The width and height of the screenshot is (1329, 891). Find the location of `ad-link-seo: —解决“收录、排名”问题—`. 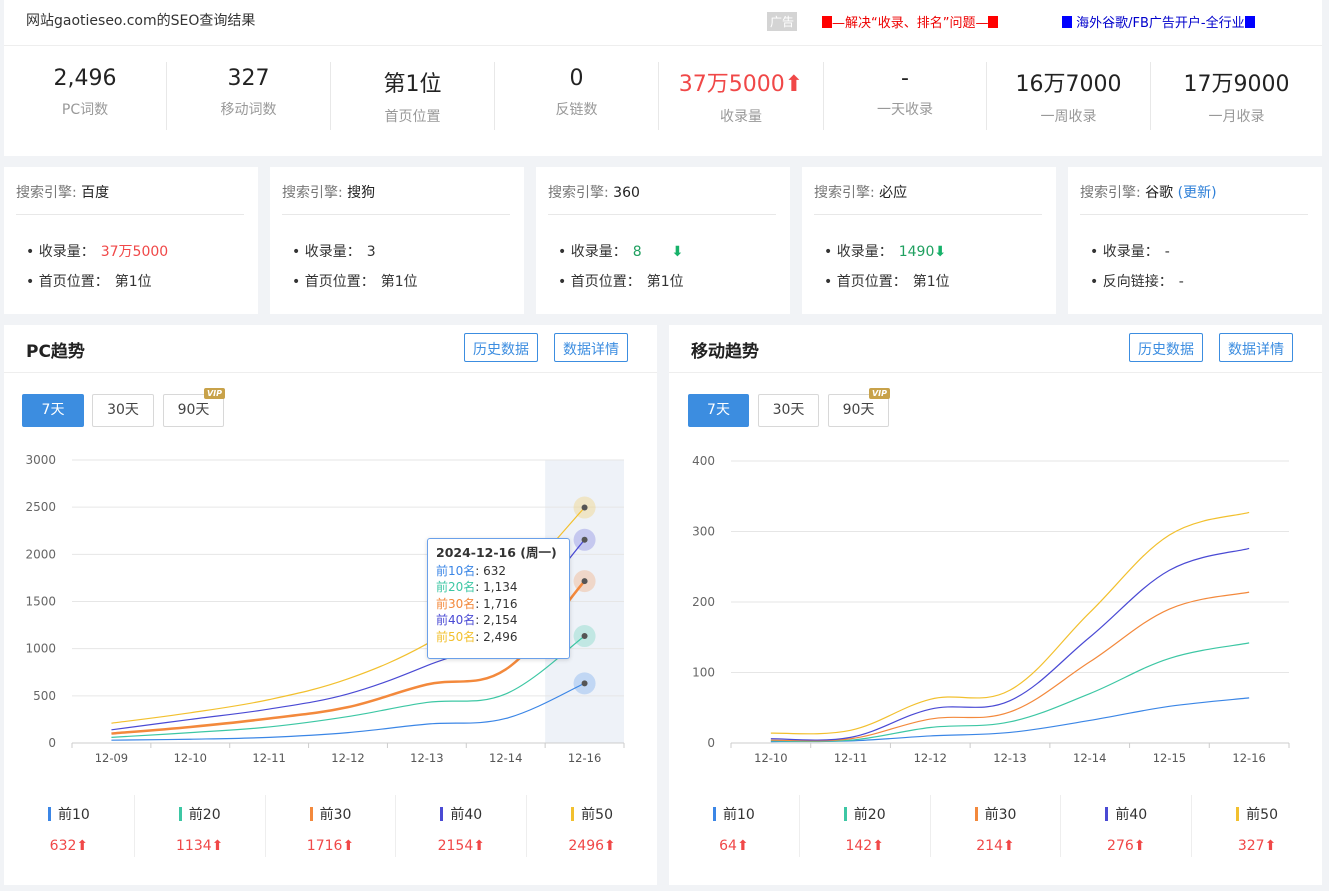

ad-link-seo: —解决“收录、排名”问题— is located at coordinates (910, 21).